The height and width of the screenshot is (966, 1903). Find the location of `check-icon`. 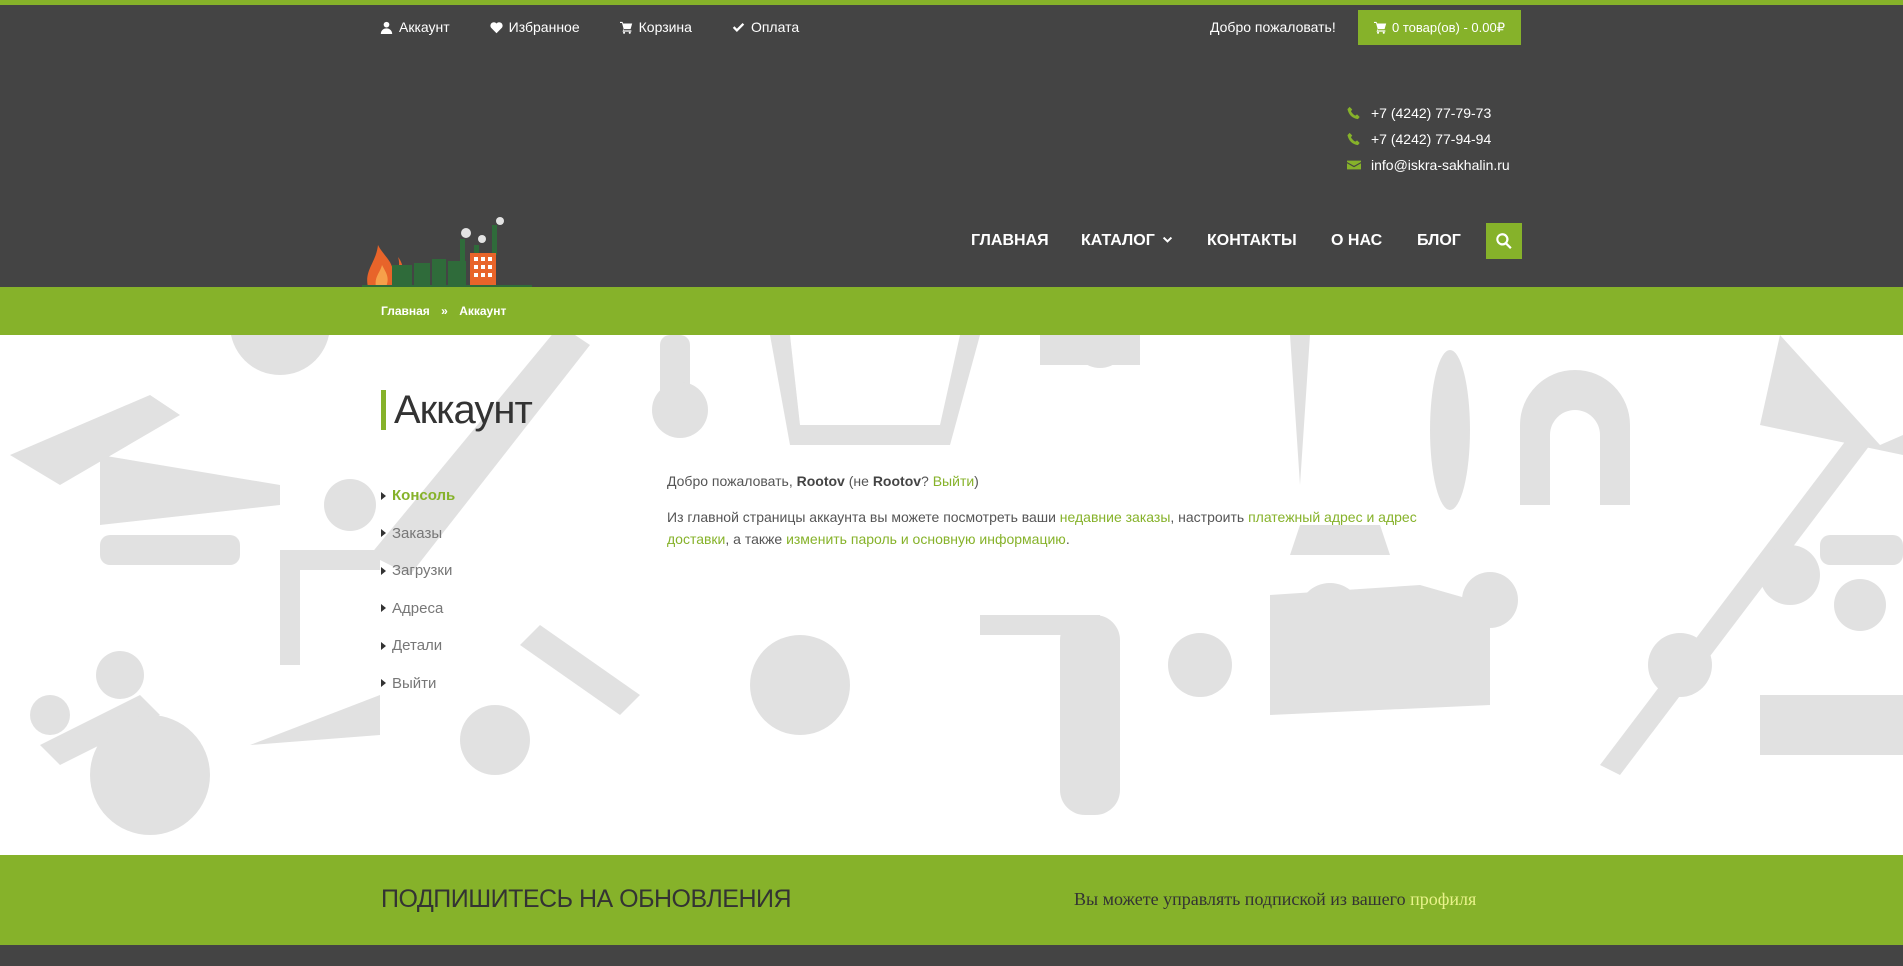

check-icon is located at coordinates (738, 27).